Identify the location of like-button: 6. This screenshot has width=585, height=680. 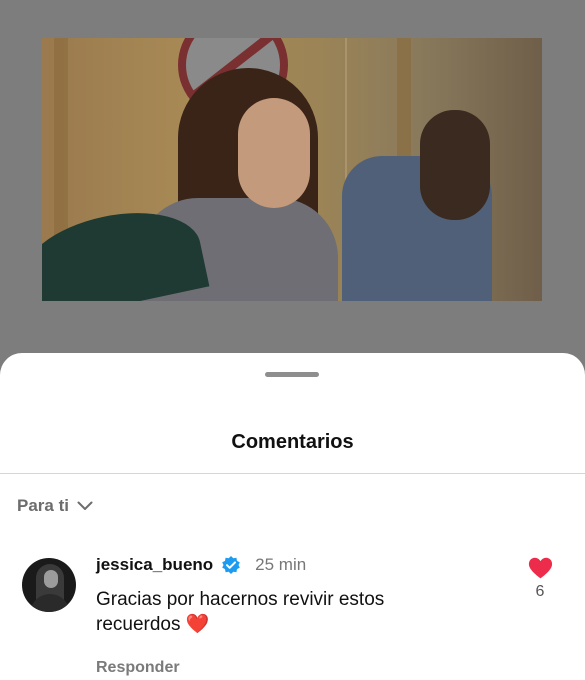
(540, 579).